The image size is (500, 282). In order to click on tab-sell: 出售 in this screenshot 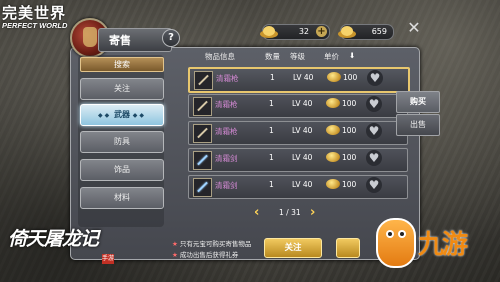, I will do `click(418, 125)`.